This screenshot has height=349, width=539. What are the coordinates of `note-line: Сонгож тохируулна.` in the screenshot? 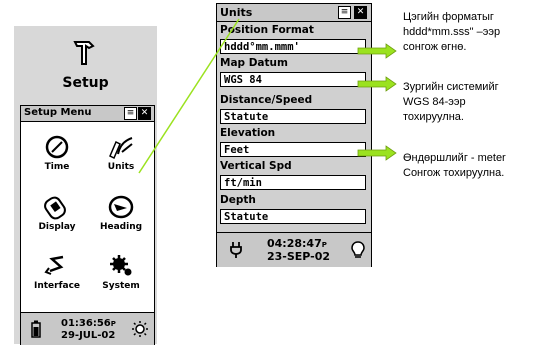 It's located at (454, 173).